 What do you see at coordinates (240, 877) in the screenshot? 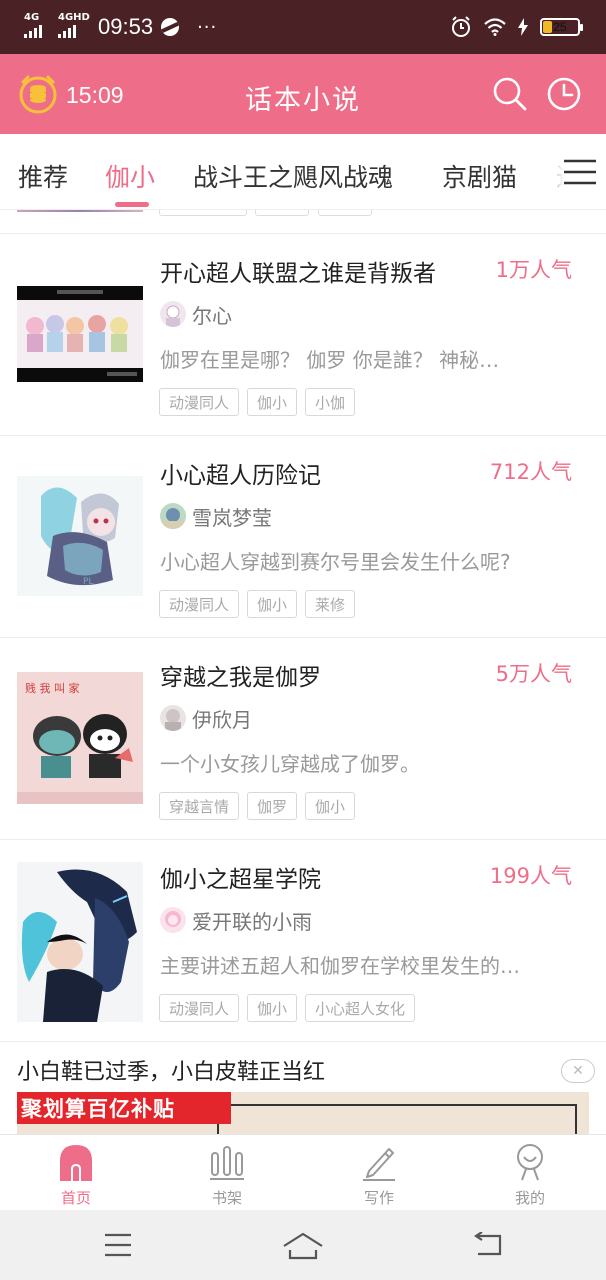
I see `book-title: 伽小之超星学院` at bounding box center [240, 877].